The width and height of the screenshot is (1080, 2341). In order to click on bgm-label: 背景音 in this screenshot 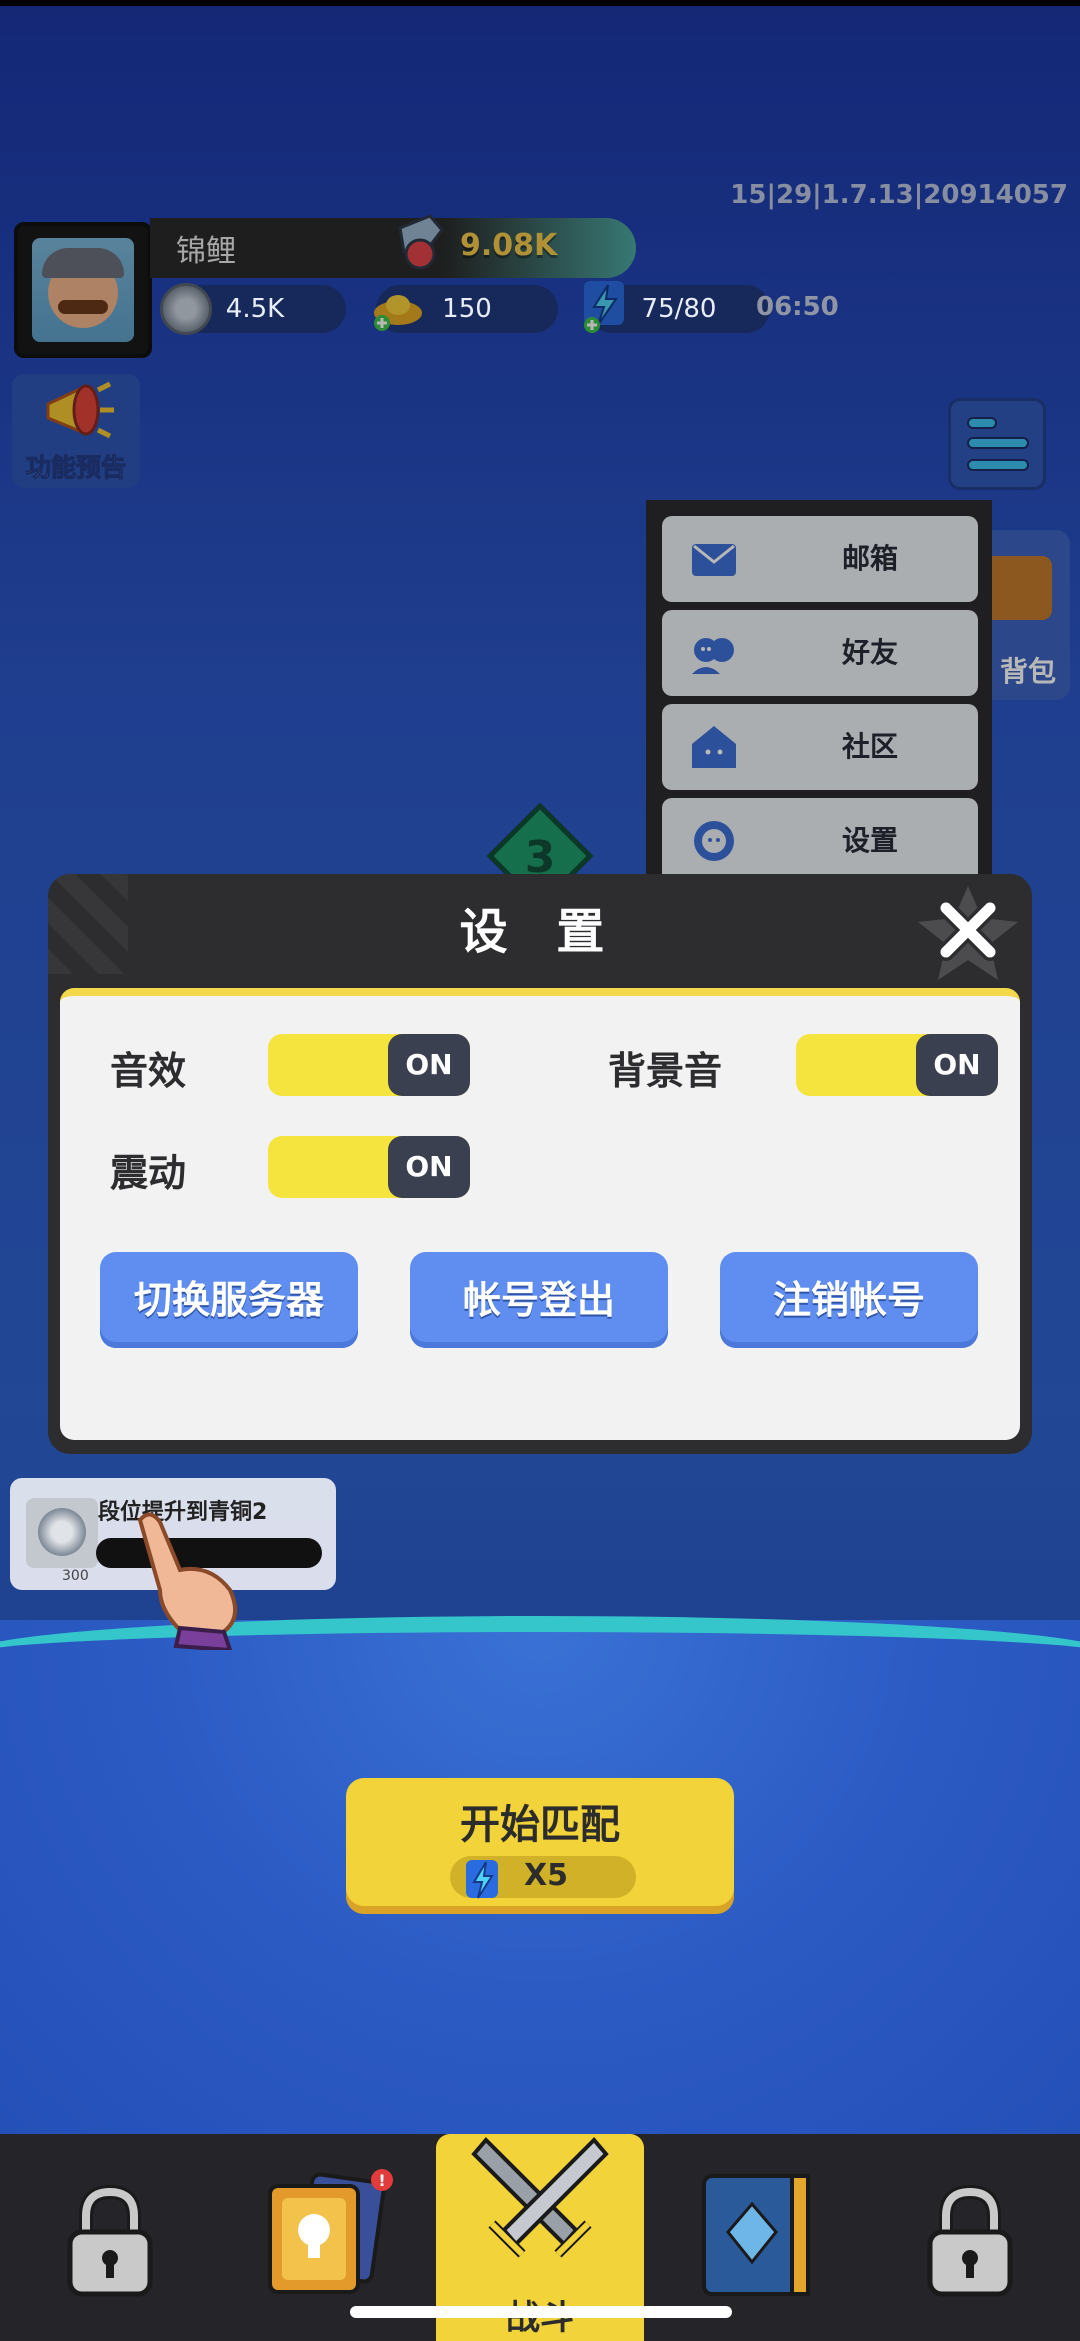, I will do `click(665, 1071)`.